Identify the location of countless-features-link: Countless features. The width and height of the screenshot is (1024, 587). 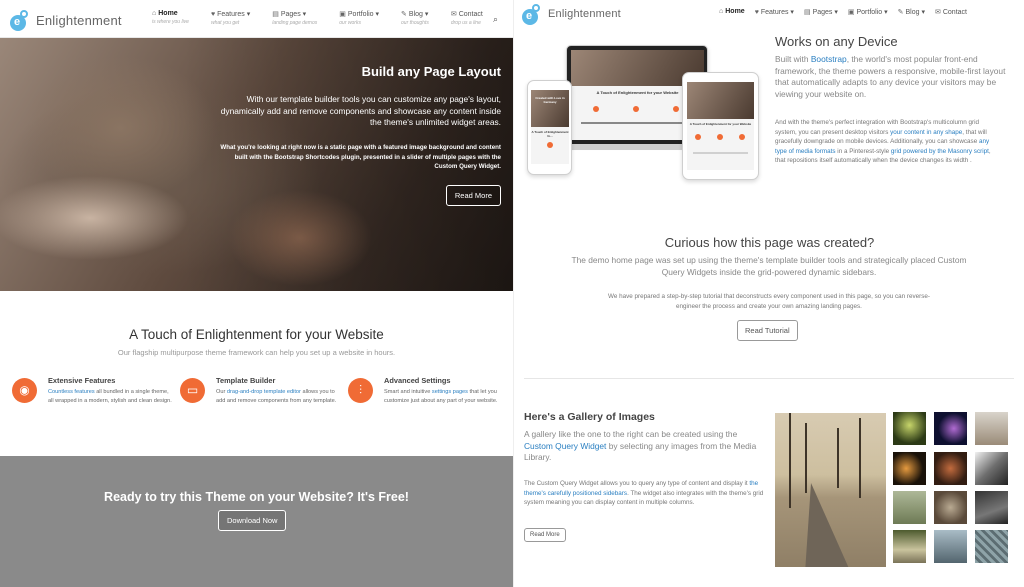
(71, 392).